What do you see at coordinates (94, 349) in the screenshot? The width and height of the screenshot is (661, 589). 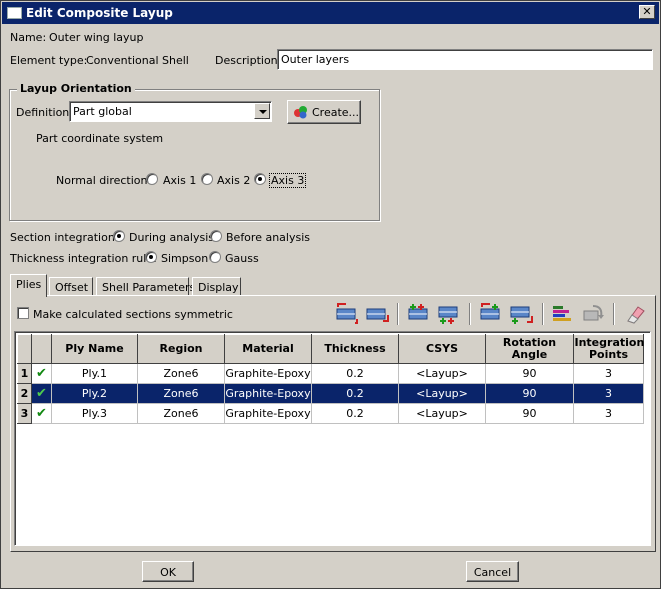 I see `column-header-ply-name: Ply Name` at bounding box center [94, 349].